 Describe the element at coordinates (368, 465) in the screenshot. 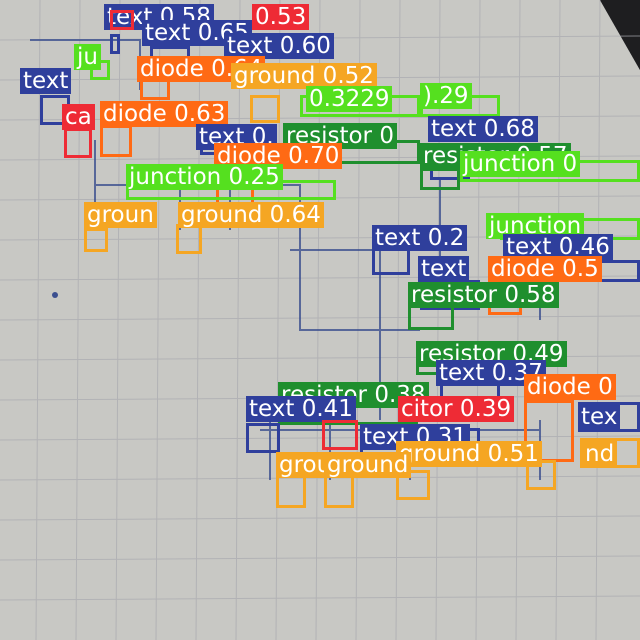

I see `ground-label: ground` at that location.